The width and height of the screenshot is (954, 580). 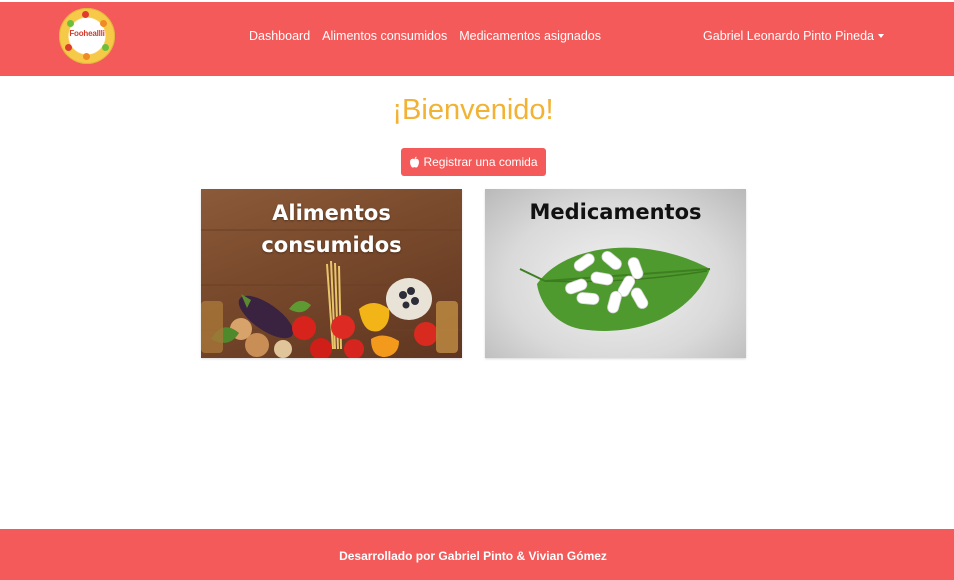 I want to click on user-menu-dropdown: Gabriel Leonardo Pinto Pineda, so click(x=793, y=36).